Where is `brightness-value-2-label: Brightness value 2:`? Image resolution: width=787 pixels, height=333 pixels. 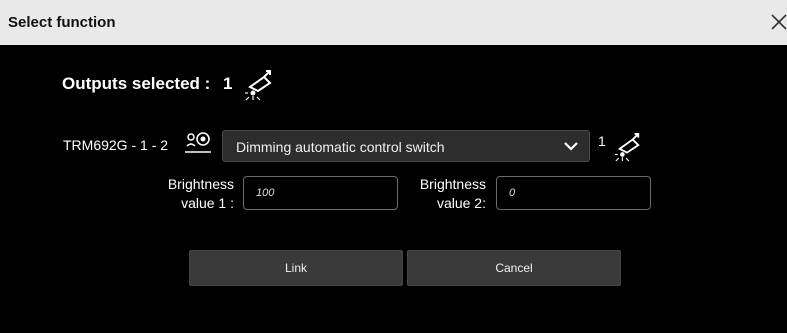
brightness-value-2-label: Brightness value 2: is located at coordinates (452, 193).